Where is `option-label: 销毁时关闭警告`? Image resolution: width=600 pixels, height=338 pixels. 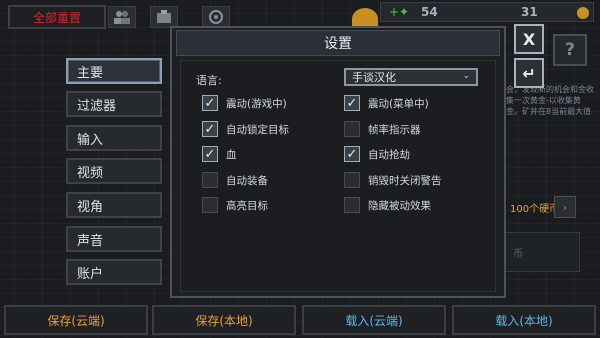 option-label: 销毁时关闭警告 is located at coordinates (405, 180).